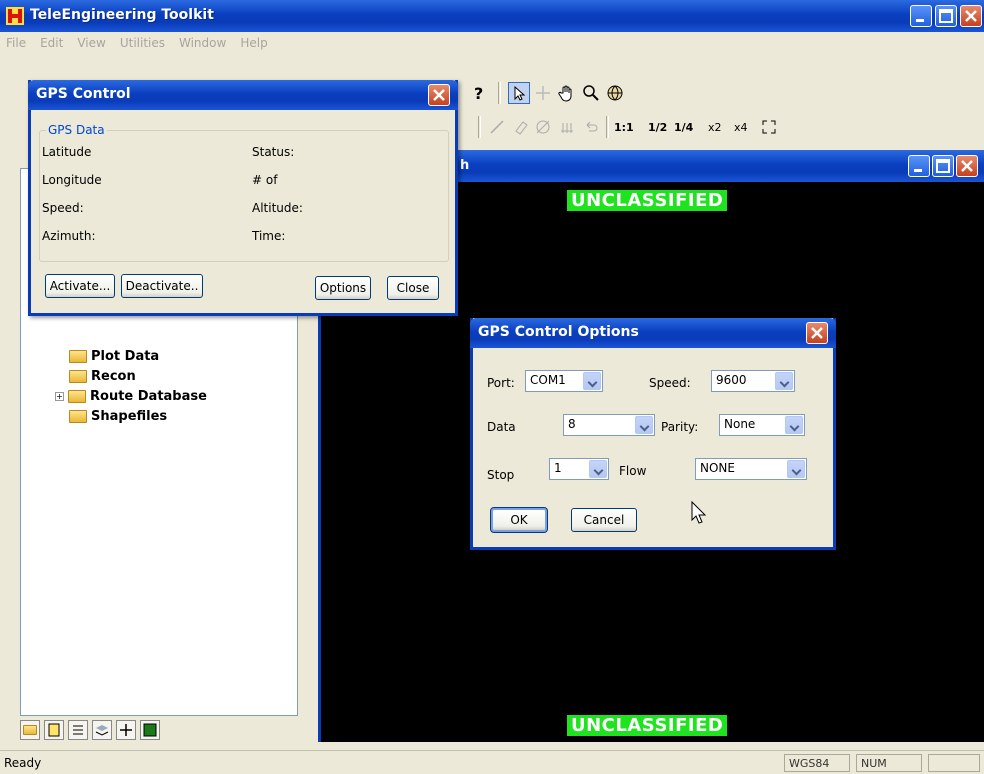 Image resolution: width=984 pixels, height=774 pixels. What do you see at coordinates (543, 93) in the screenshot?
I see `crosshair-icon` at bounding box center [543, 93].